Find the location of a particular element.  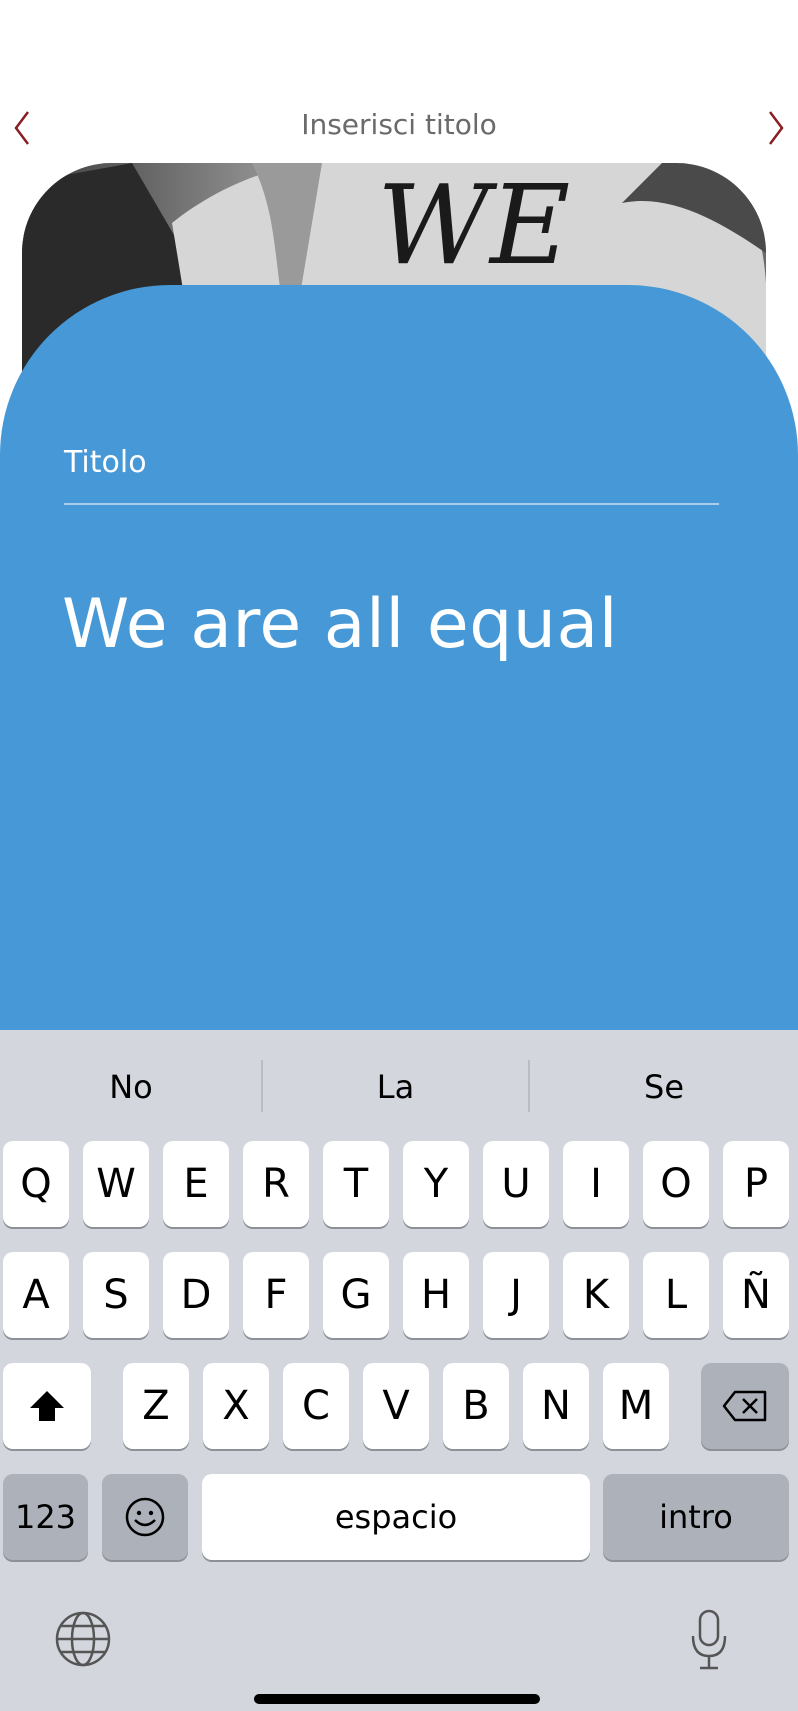

key-d: D is located at coordinates (196, 1295).